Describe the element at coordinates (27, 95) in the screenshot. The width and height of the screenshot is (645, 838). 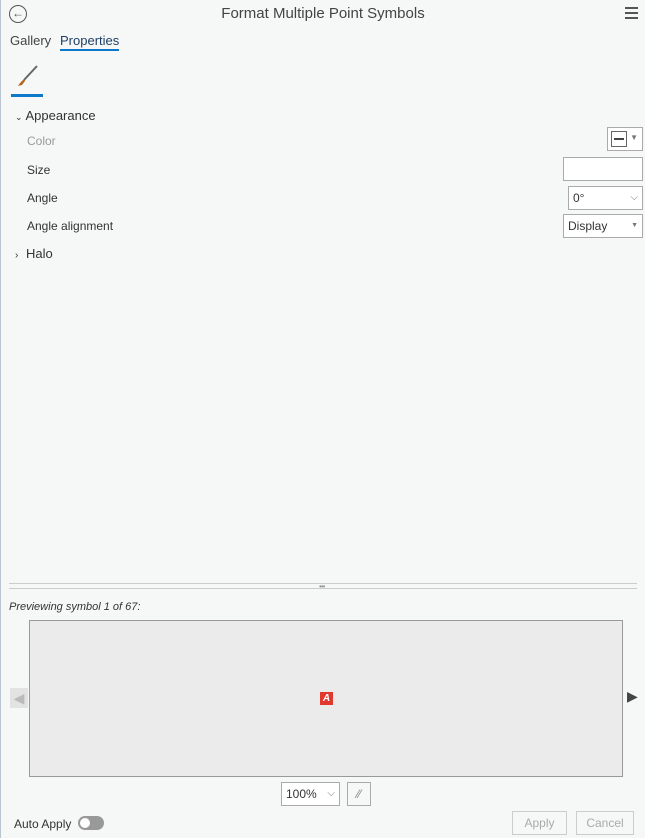
I see `brush-tab-indicator` at that location.